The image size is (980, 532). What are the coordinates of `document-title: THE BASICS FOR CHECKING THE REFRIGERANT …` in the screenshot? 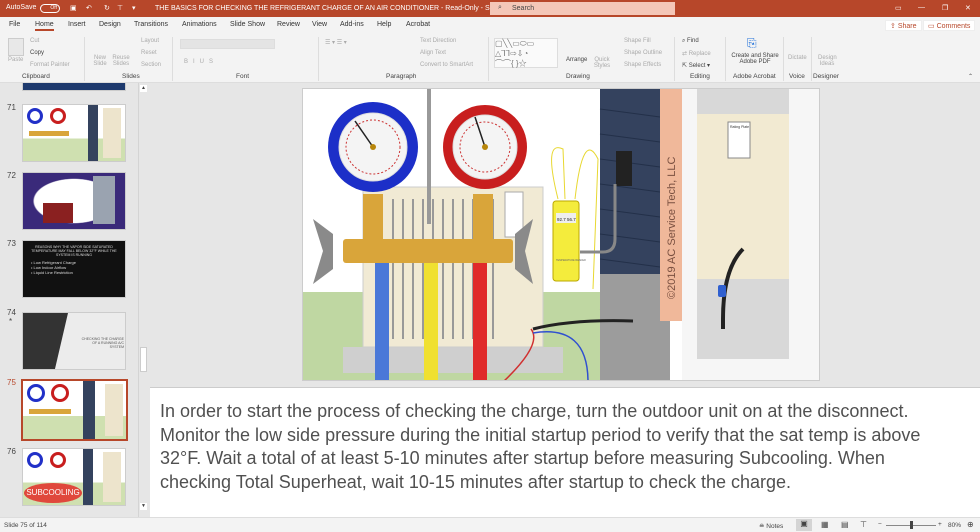 It's located at (349, 8).